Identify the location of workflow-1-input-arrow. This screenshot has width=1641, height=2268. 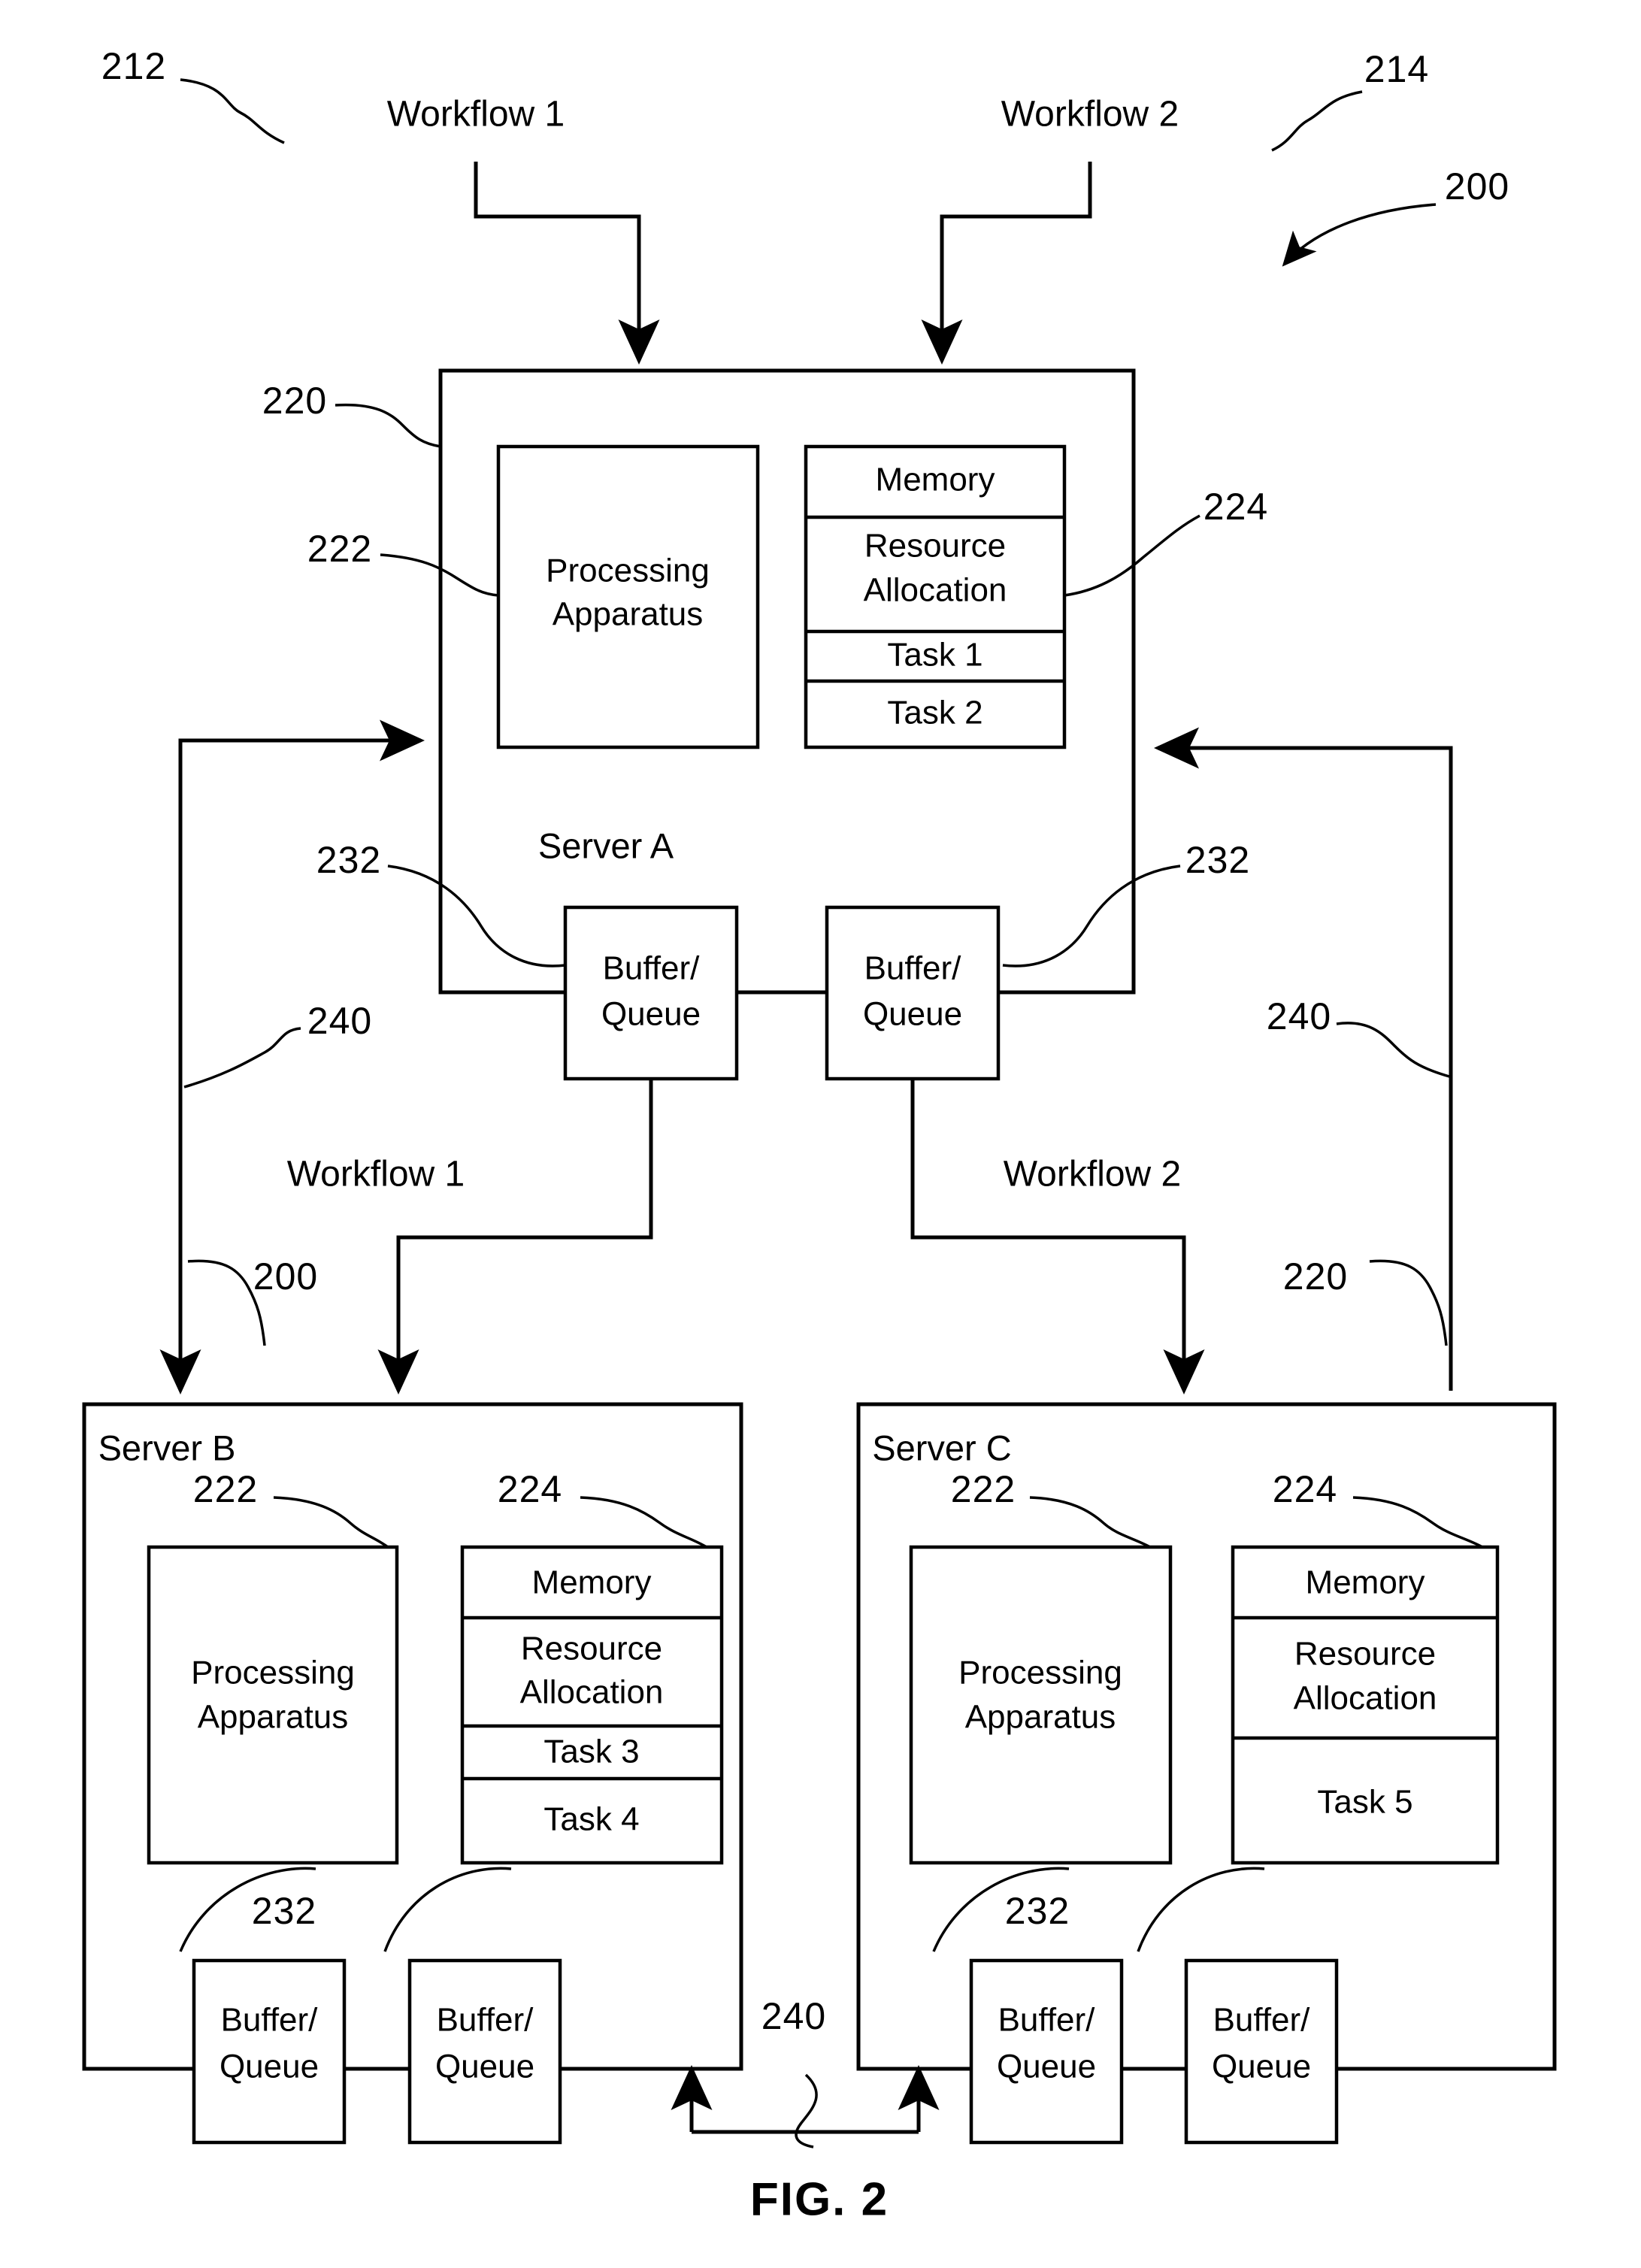
(567, 263).